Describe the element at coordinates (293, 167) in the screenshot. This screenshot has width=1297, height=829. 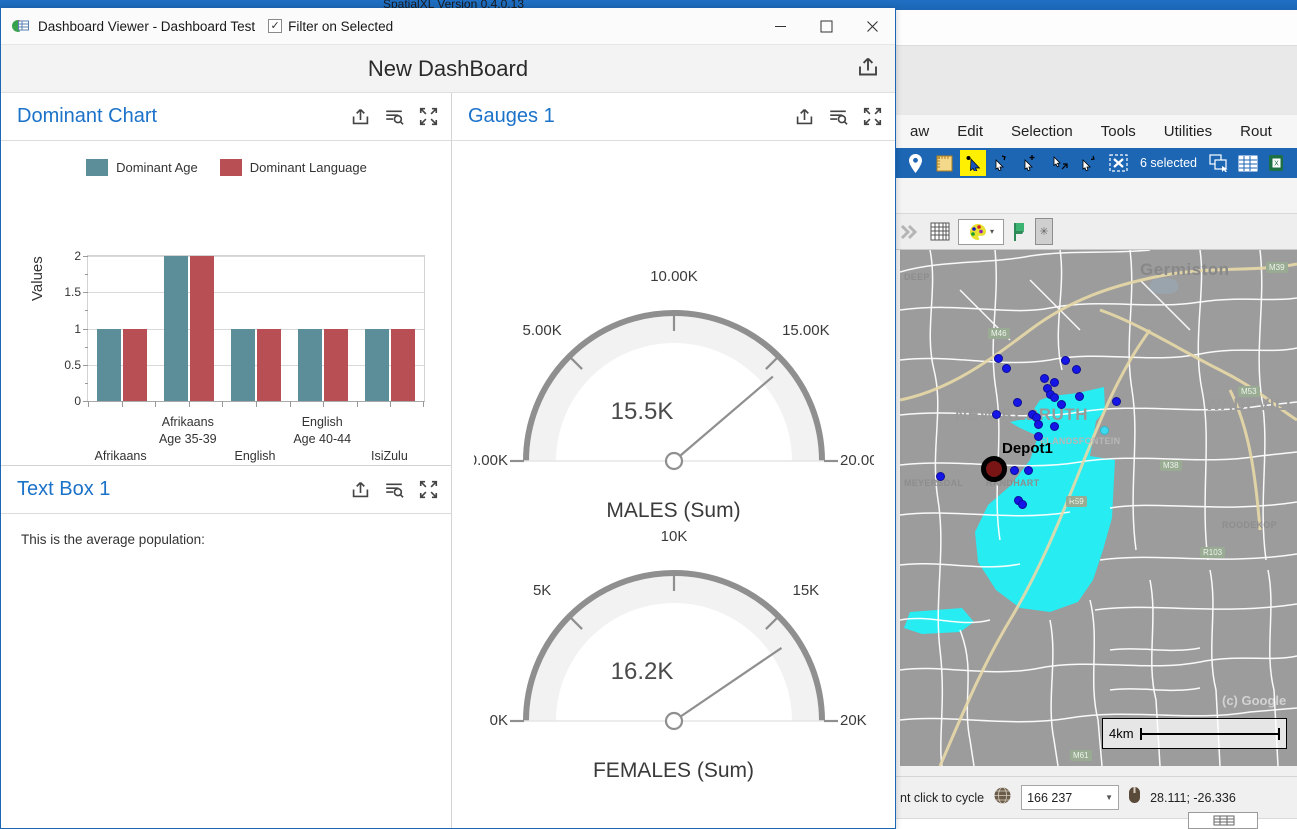
I see `legend-item: Dominant Language` at that location.